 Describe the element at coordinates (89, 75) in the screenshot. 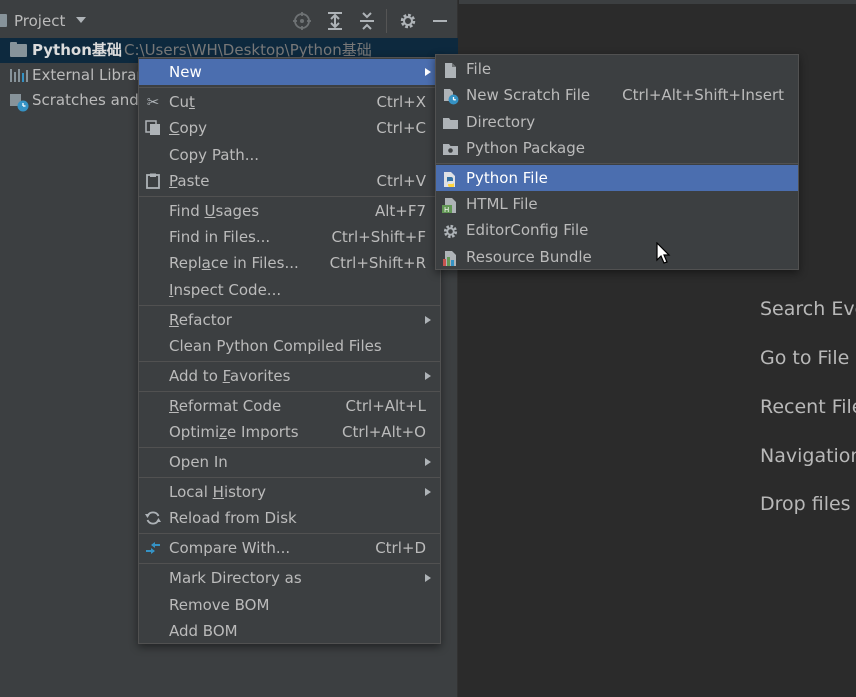

I see `tree-item-label: External Librari` at that location.